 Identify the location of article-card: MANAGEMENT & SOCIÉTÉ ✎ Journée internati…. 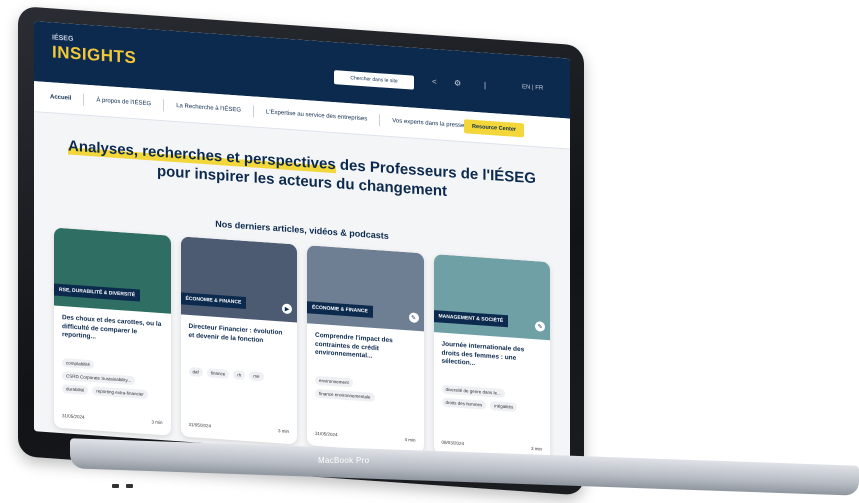
(492, 358).